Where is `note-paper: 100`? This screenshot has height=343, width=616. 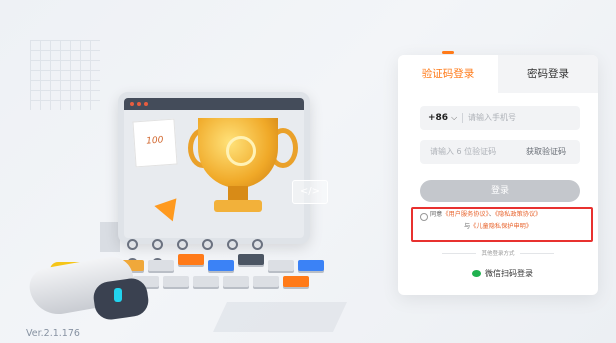
note-paper: 100 is located at coordinates (155, 143).